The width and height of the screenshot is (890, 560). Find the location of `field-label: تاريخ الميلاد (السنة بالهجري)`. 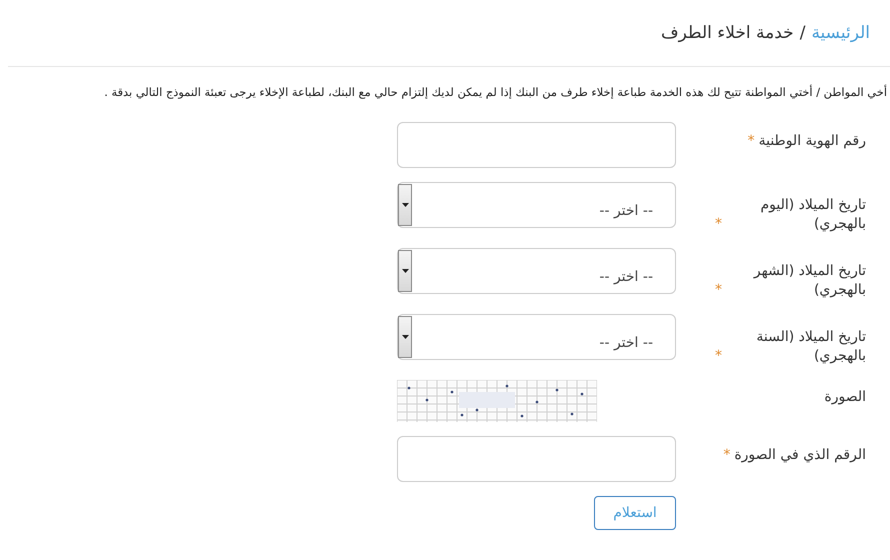

field-label: تاريخ الميلاد (السنة بالهجري) is located at coordinates (810, 347).